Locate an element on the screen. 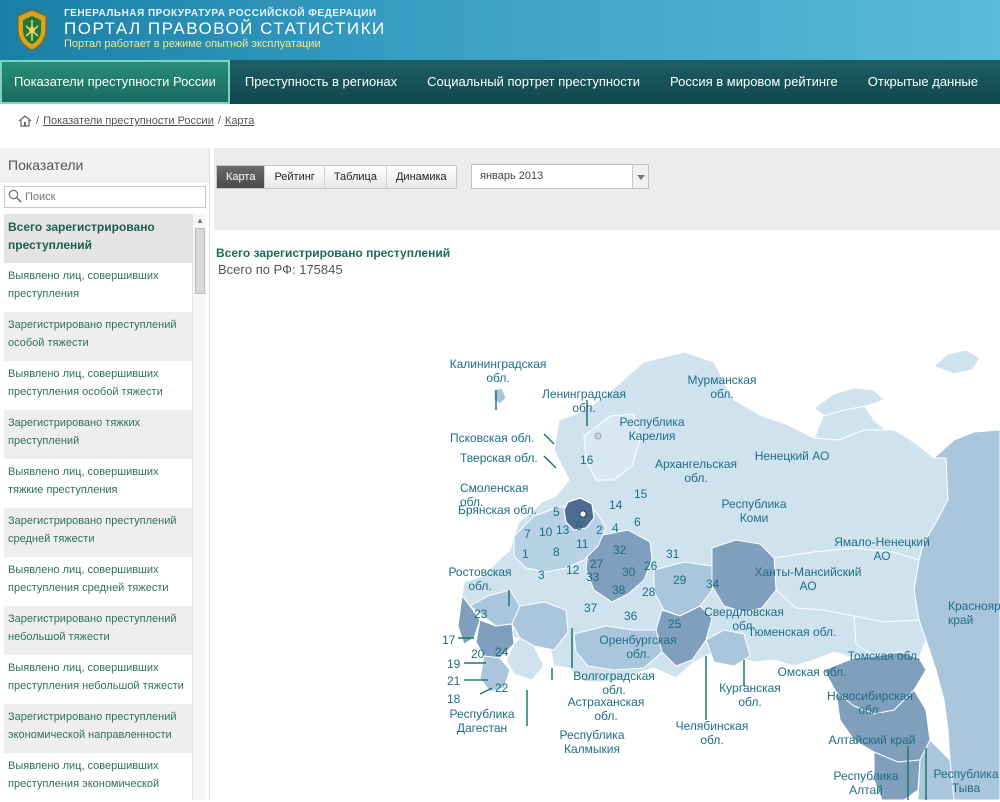 The height and width of the screenshot is (802, 1000). region-number: 5 is located at coordinates (556, 512).